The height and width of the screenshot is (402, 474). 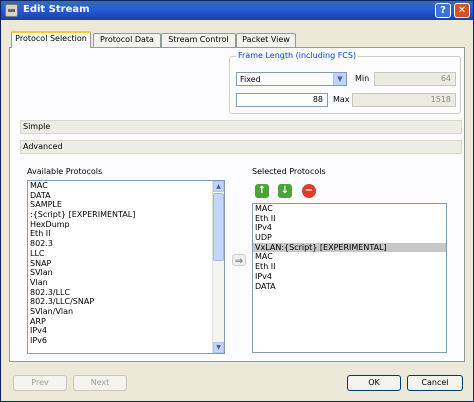 What do you see at coordinates (309, 191) in the screenshot?
I see `remove-icon: −` at bounding box center [309, 191].